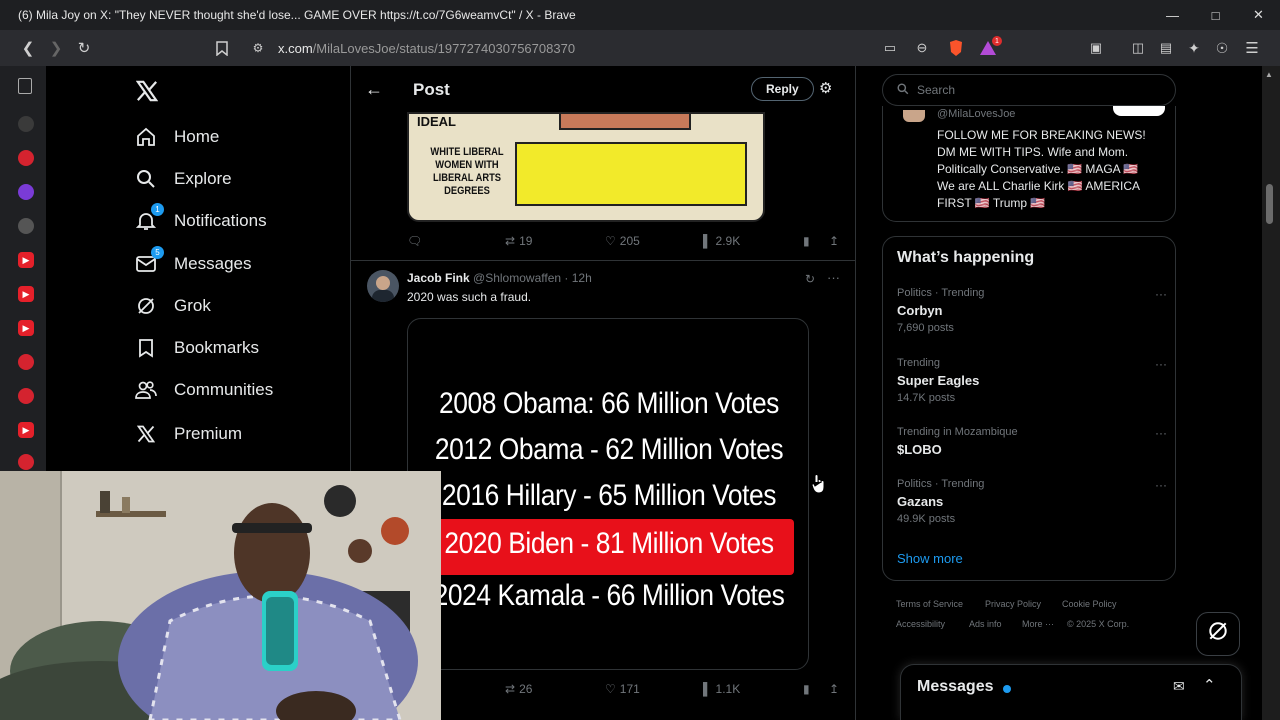 This screenshot has height=720, width=1280. I want to click on sidebar-toggle-icon: ◫, so click(1138, 48).